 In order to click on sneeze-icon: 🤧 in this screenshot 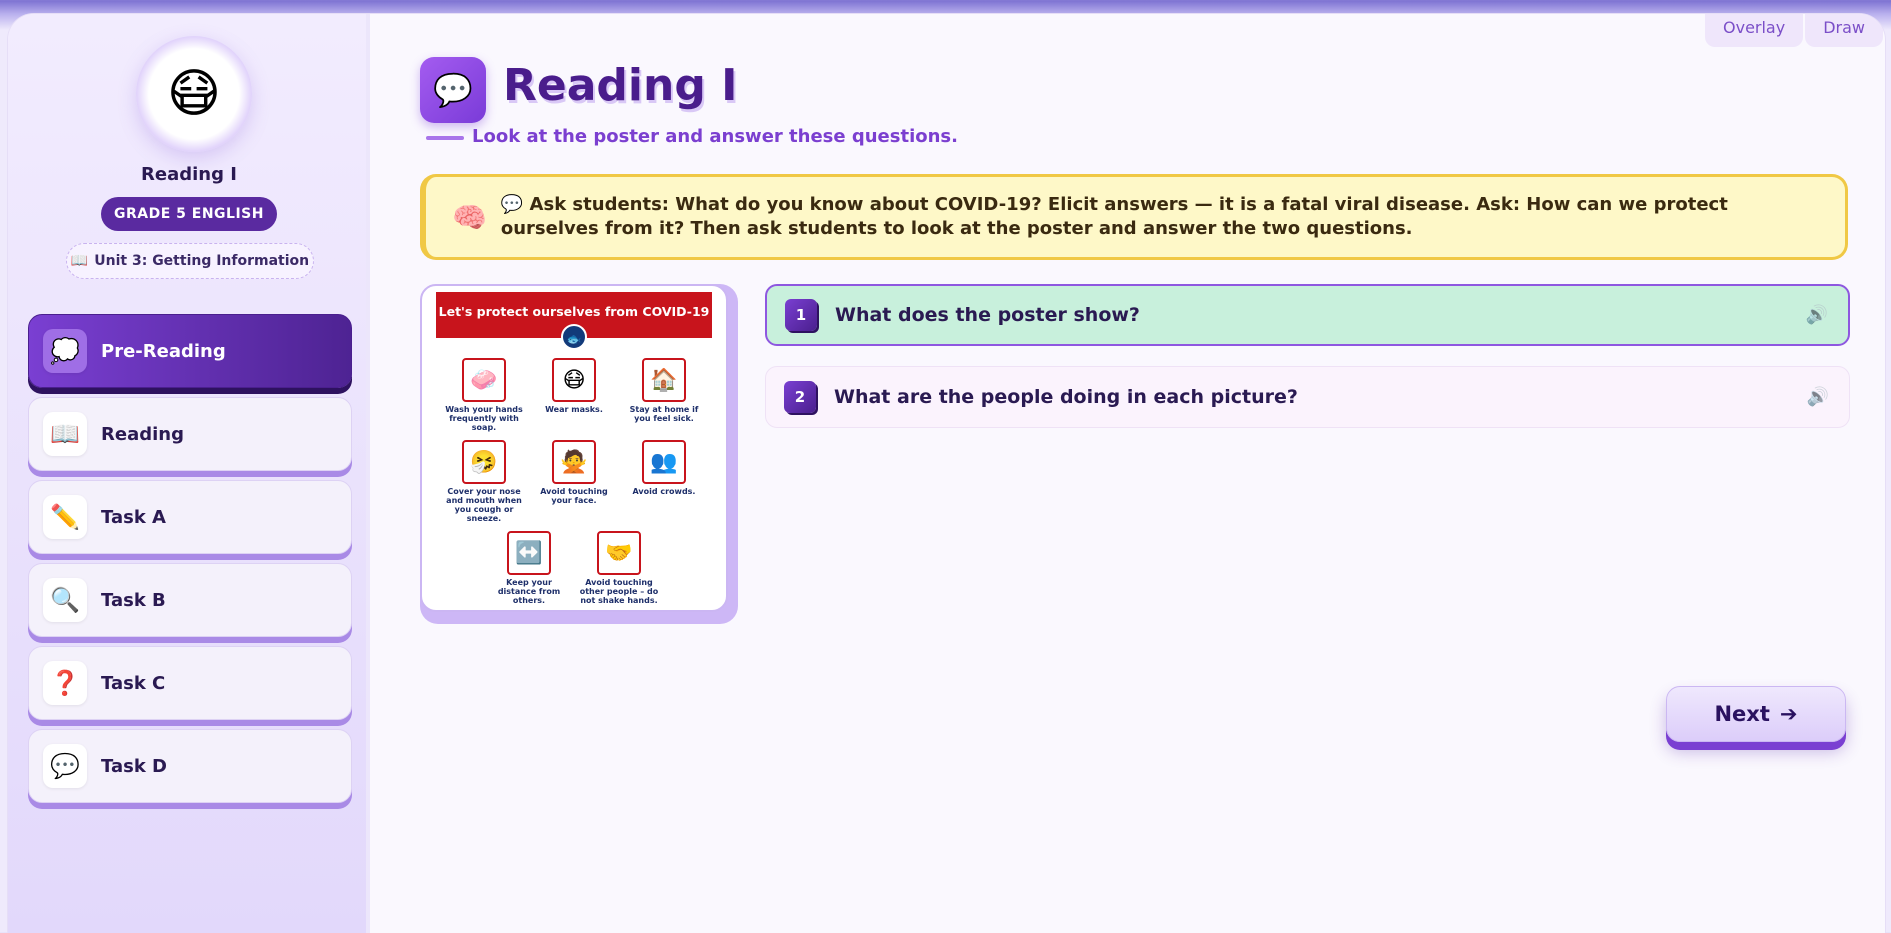, I will do `click(484, 462)`.